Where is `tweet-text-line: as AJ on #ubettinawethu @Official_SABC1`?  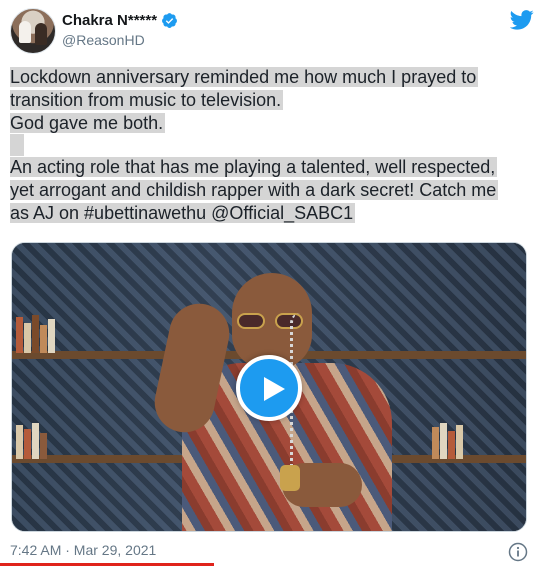
tweet-text-line: as AJ on #ubettinawethu @Official_SABC1 is located at coordinates (183, 212).